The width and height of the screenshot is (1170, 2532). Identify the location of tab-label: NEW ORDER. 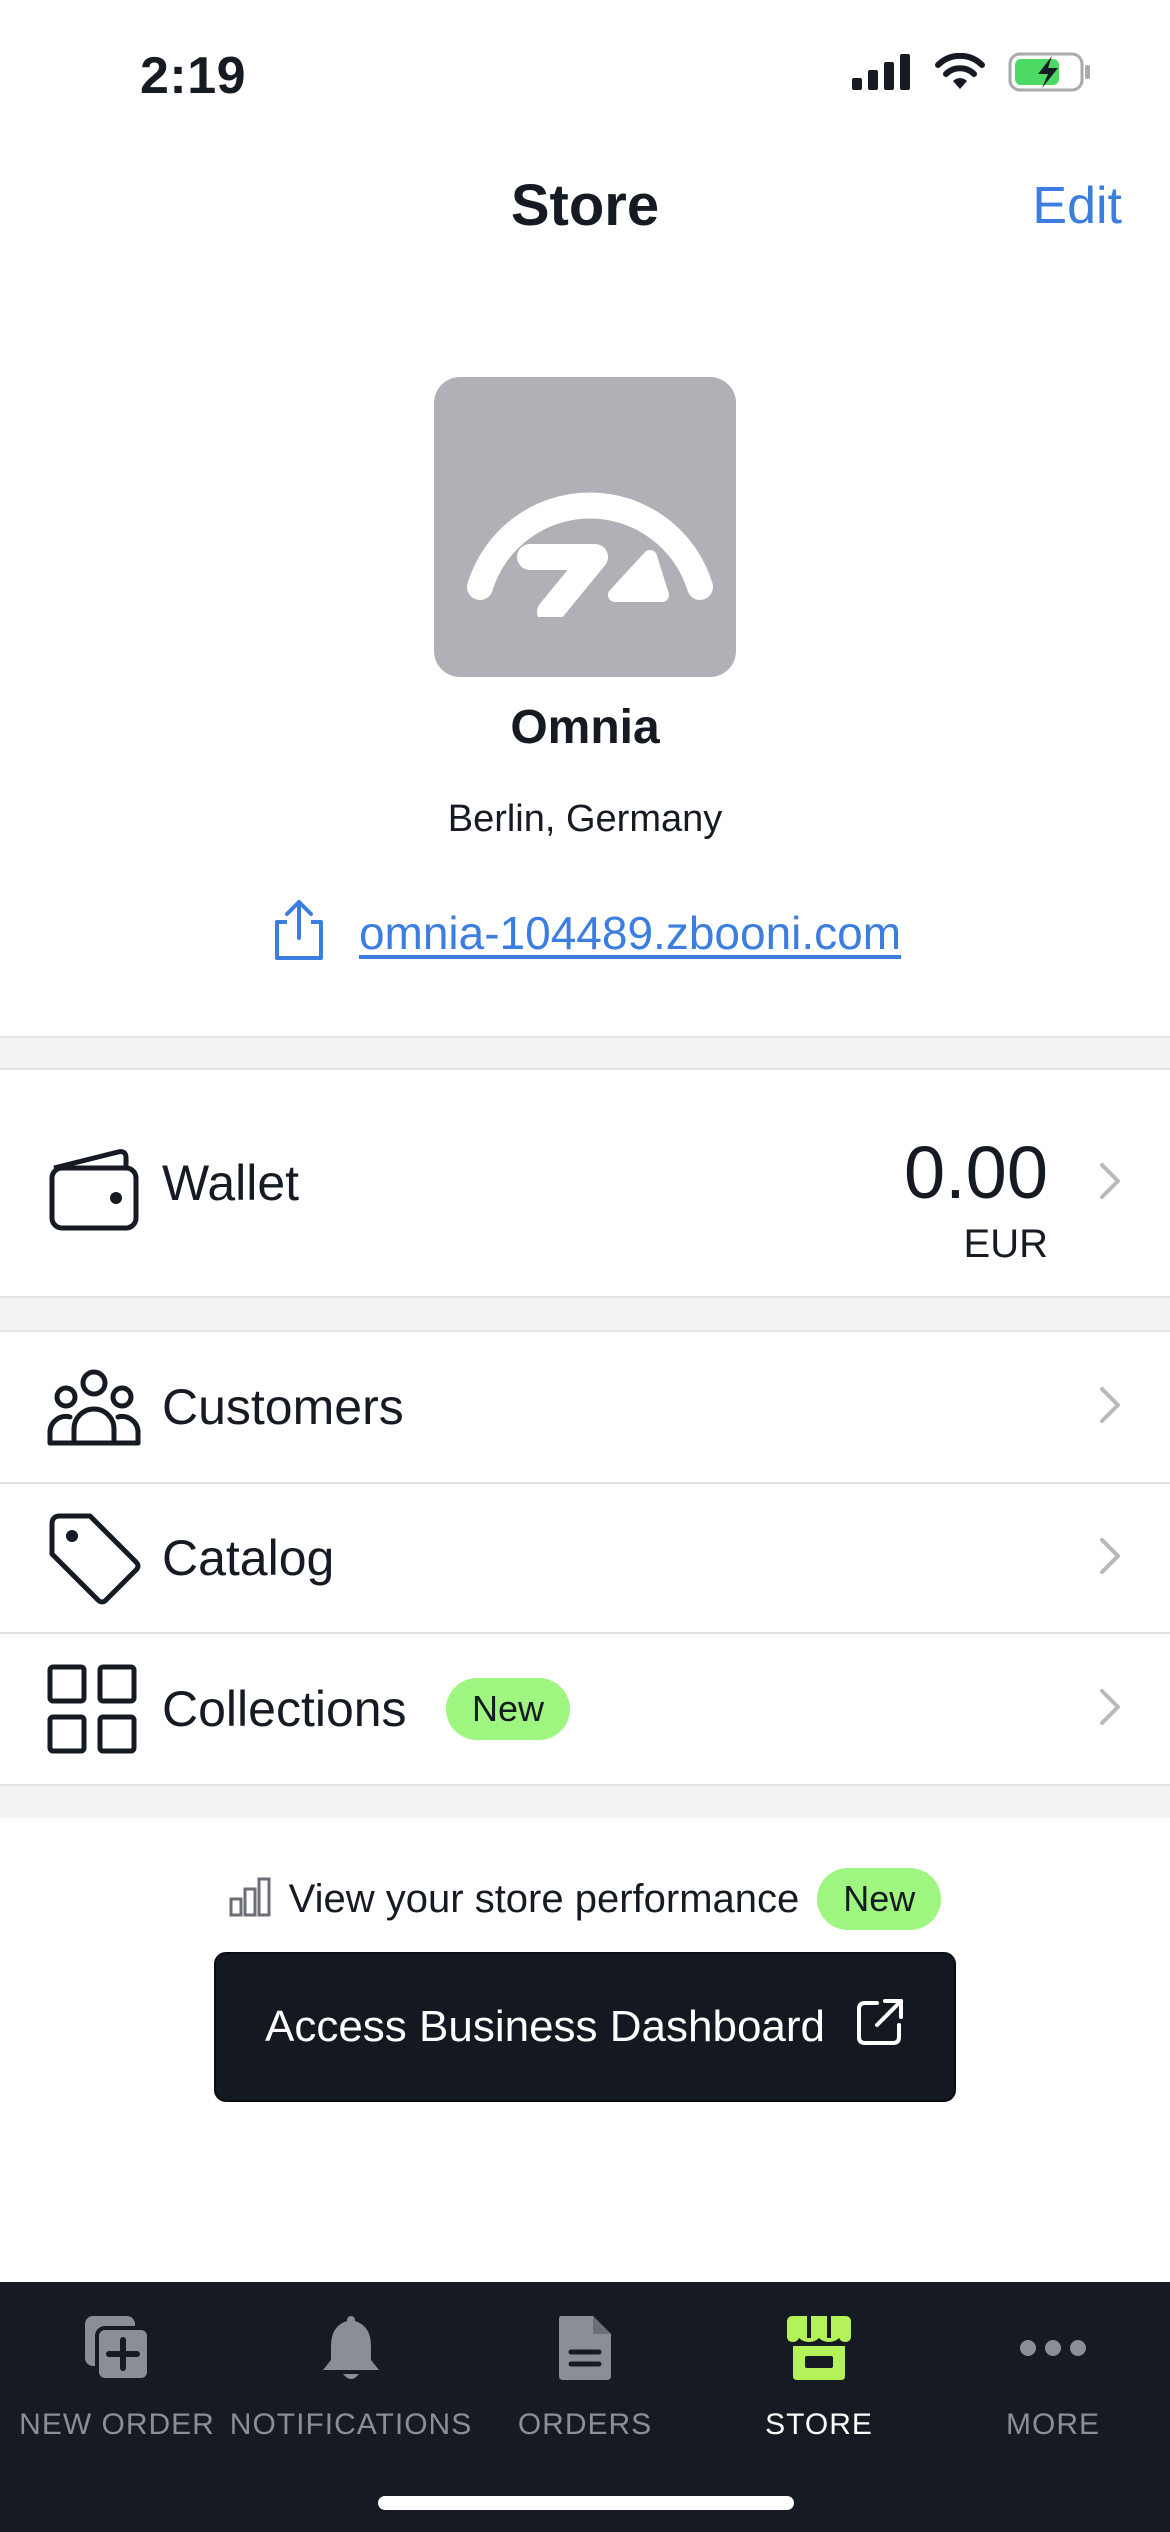
(117, 2424).